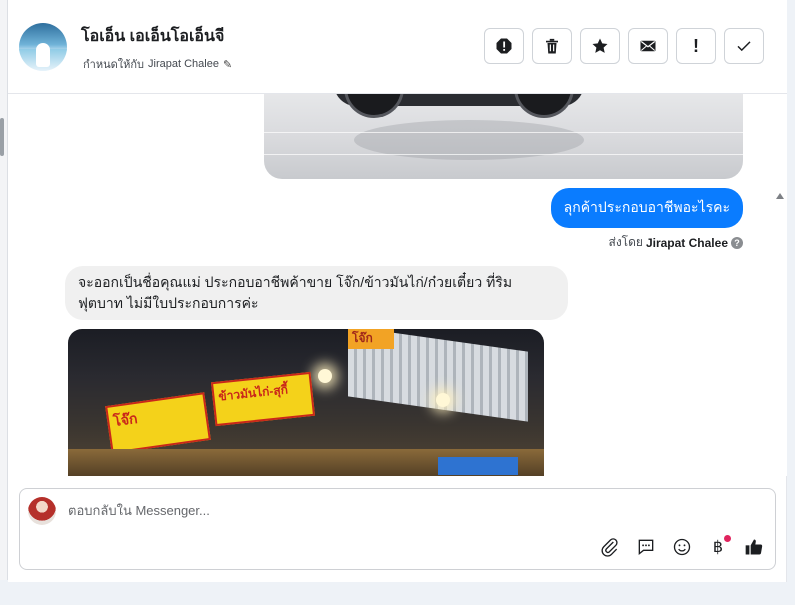 The height and width of the screenshot is (605, 795). Describe the element at coordinates (503, 136) in the screenshot. I see `car-photo-attachment` at that location.